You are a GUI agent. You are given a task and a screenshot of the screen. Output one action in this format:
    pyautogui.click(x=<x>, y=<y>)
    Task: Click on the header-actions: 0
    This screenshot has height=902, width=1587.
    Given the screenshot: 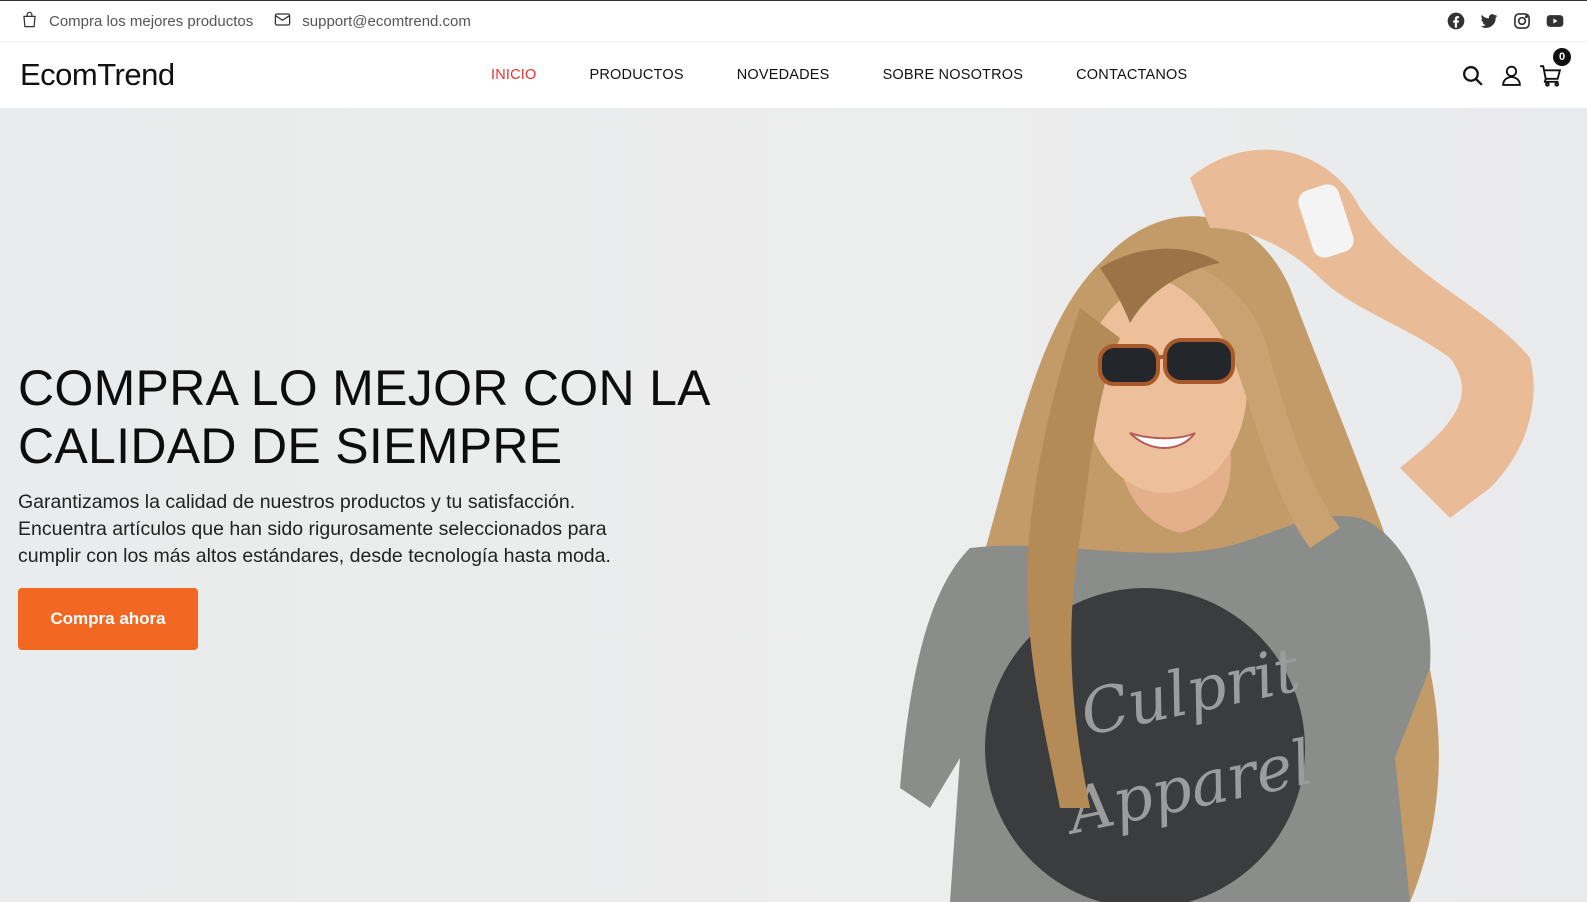 What is the action you would take?
    pyautogui.click(x=1515, y=75)
    